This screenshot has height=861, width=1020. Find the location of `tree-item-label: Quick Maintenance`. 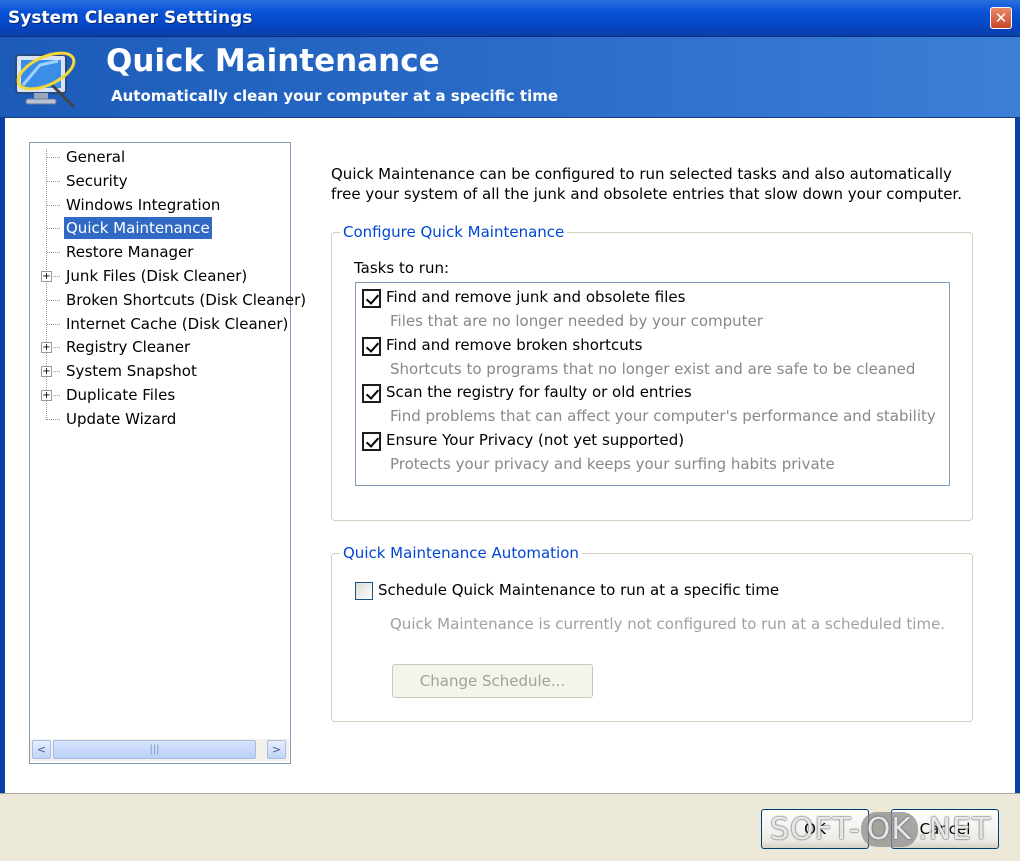

tree-item-label: Quick Maintenance is located at coordinates (138, 228).